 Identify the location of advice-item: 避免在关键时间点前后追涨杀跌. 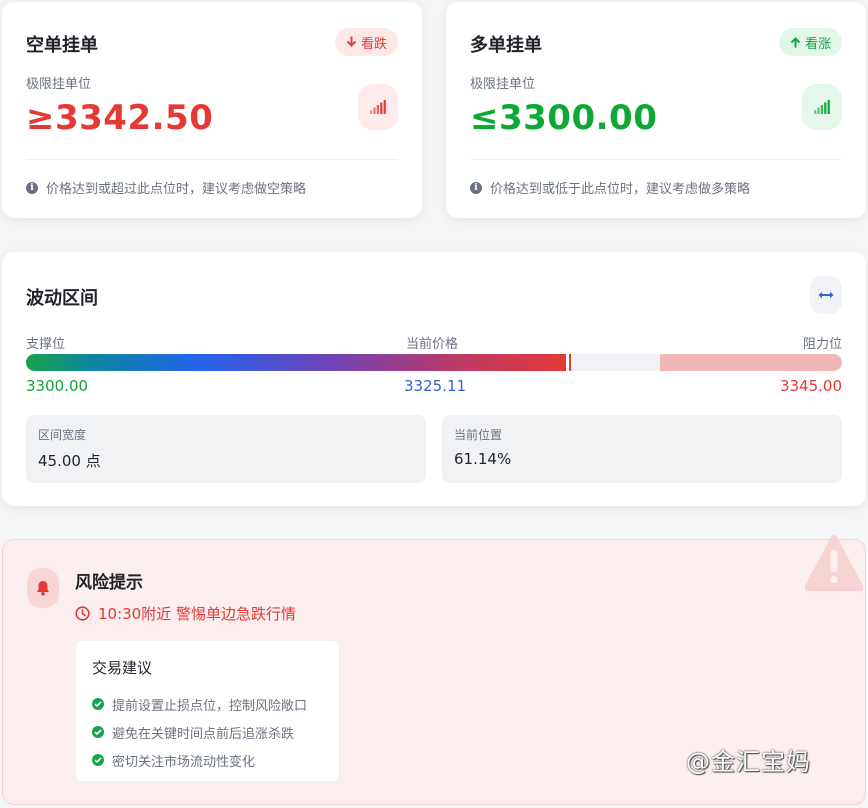
(207, 732).